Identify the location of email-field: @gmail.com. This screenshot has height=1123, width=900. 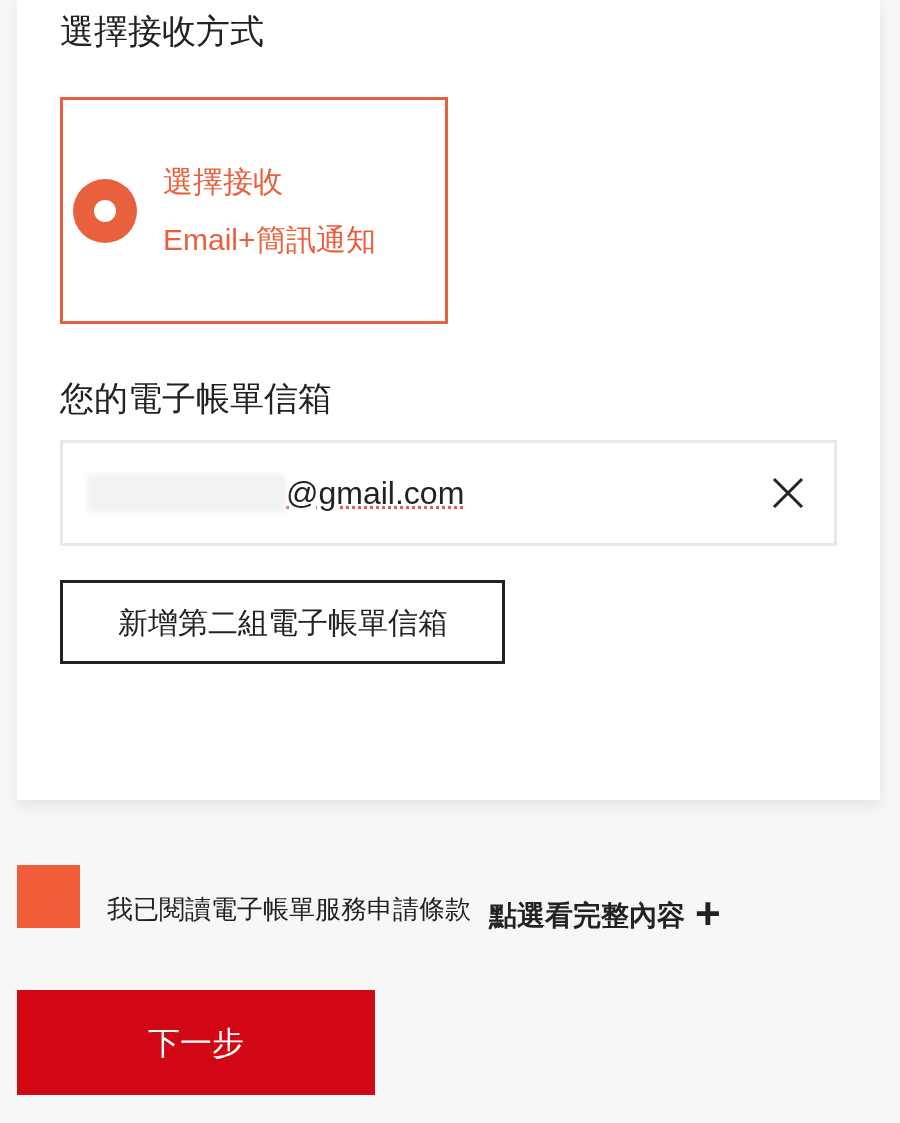
(448, 493).